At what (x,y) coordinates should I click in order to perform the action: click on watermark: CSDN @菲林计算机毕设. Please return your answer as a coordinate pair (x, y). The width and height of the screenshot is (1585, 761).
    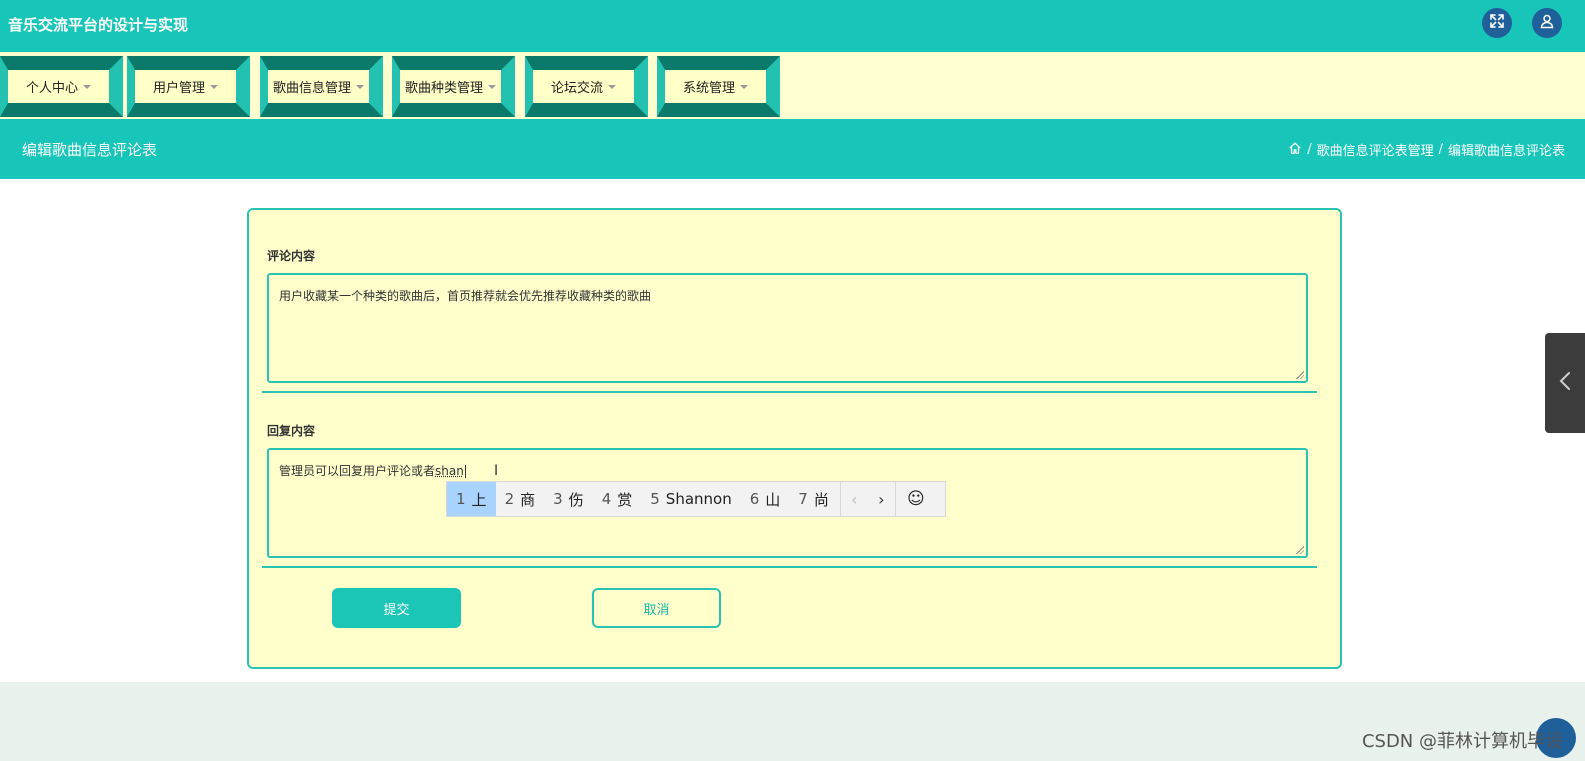
    Looking at the image, I should click on (1462, 741).